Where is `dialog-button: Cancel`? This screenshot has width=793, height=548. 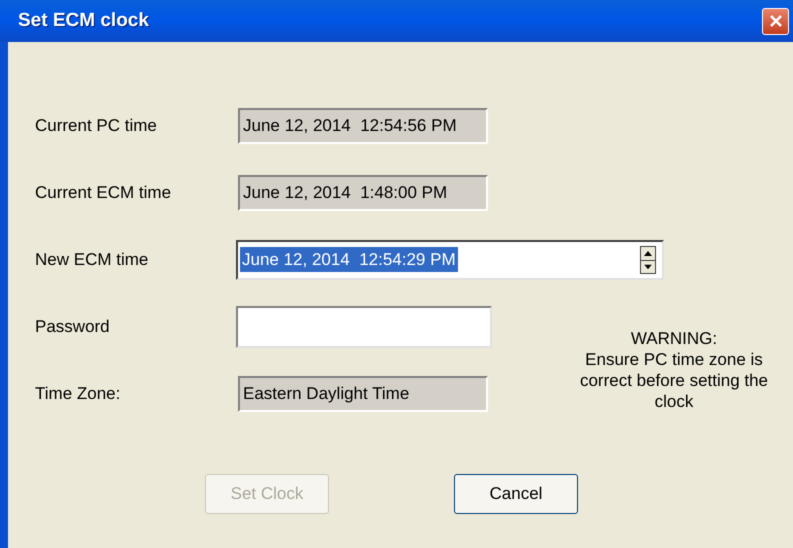
dialog-button: Cancel is located at coordinates (516, 494).